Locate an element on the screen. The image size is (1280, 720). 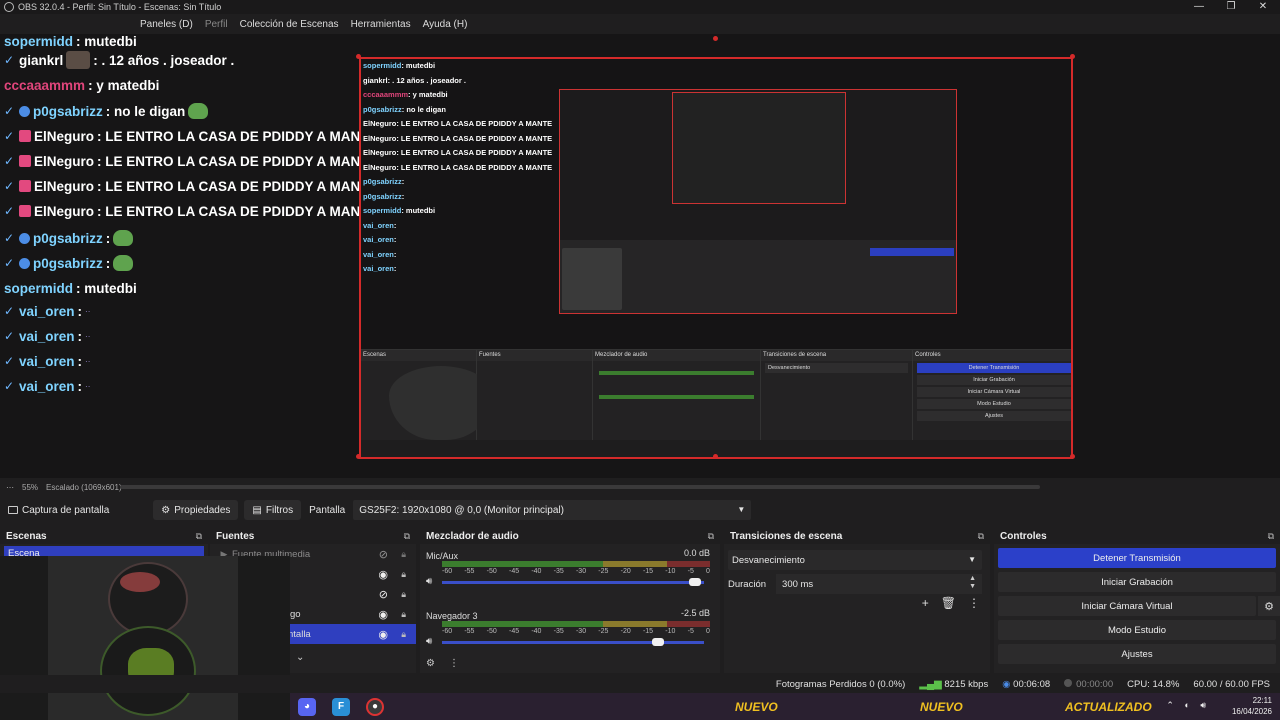
zoom-level: 55% is located at coordinates (30, 487).